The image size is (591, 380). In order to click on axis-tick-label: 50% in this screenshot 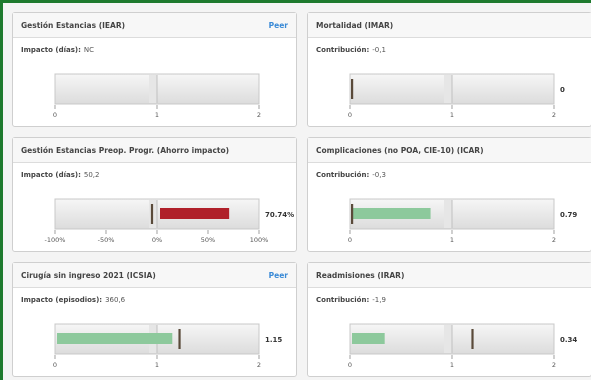, I will do `click(208, 240)`.